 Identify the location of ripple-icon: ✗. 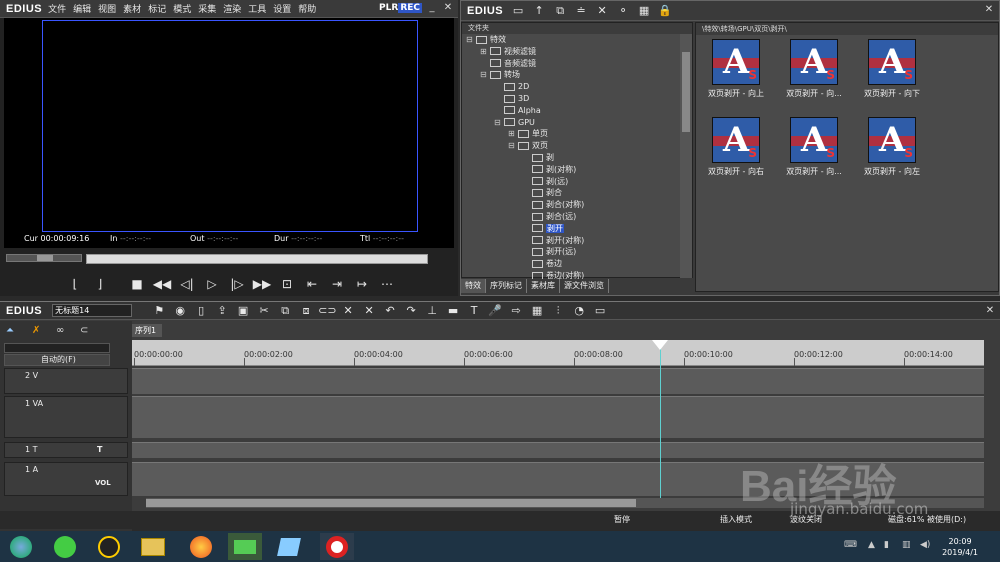
(36, 330).